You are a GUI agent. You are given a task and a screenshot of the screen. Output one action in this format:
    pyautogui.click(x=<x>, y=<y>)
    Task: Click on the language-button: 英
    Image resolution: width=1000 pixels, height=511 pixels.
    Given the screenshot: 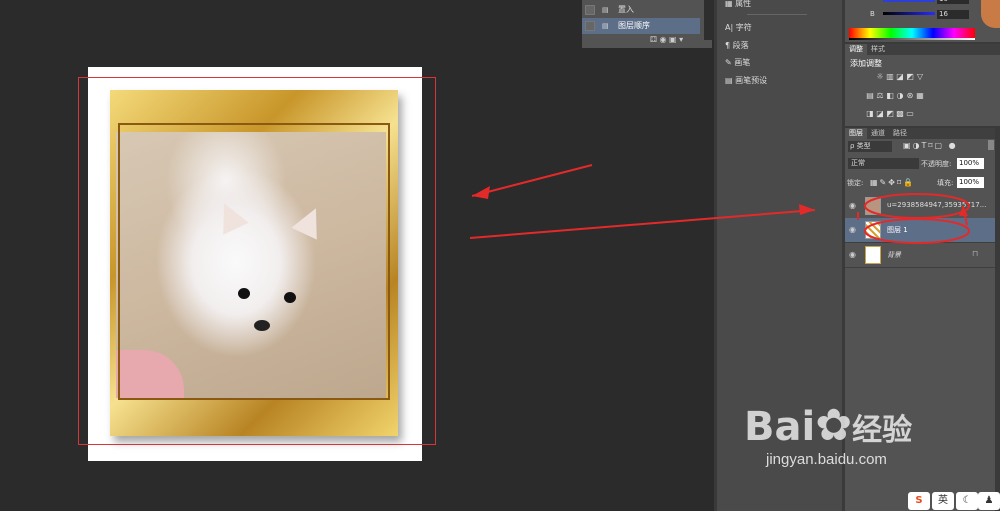 What is the action you would take?
    pyautogui.click(x=943, y=501)
    